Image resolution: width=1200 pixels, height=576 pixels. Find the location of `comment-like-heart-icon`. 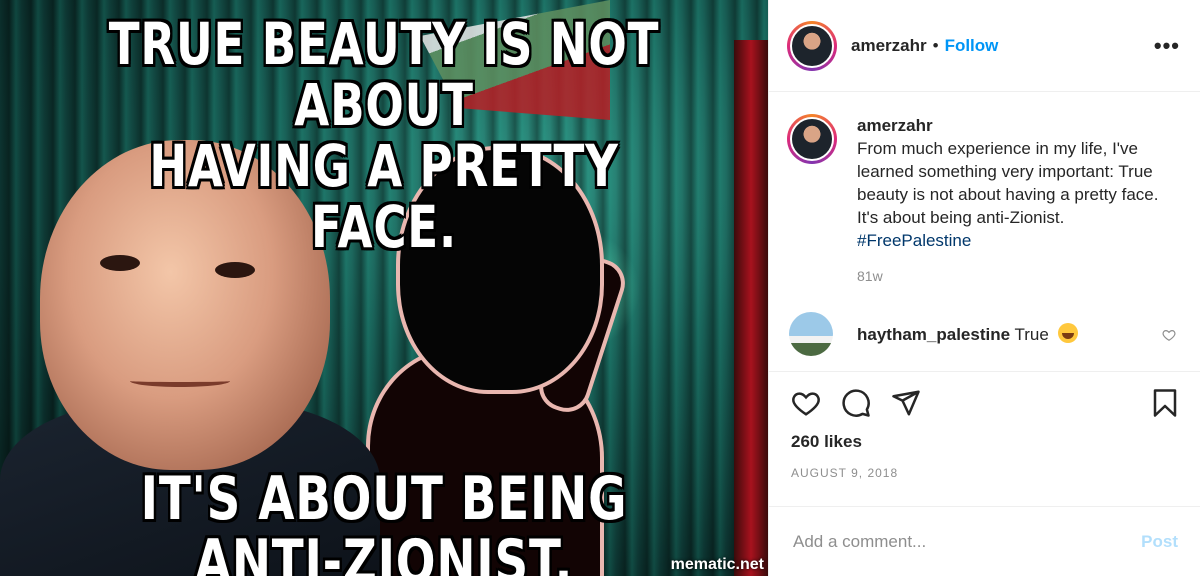

comment-like-heart-icon is located at coordinates (1169, 335).